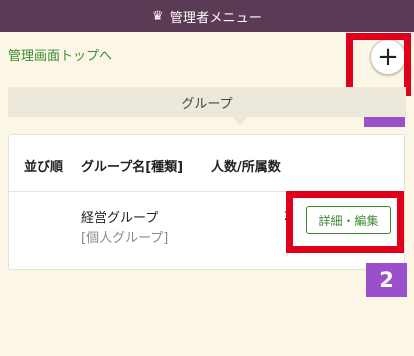 Image resolution: width=414 pixels, height=356 pixels. Describe the element at coordinates (125, 238) in the screenshot. I see `group-type: [個人グループ]` at that location.